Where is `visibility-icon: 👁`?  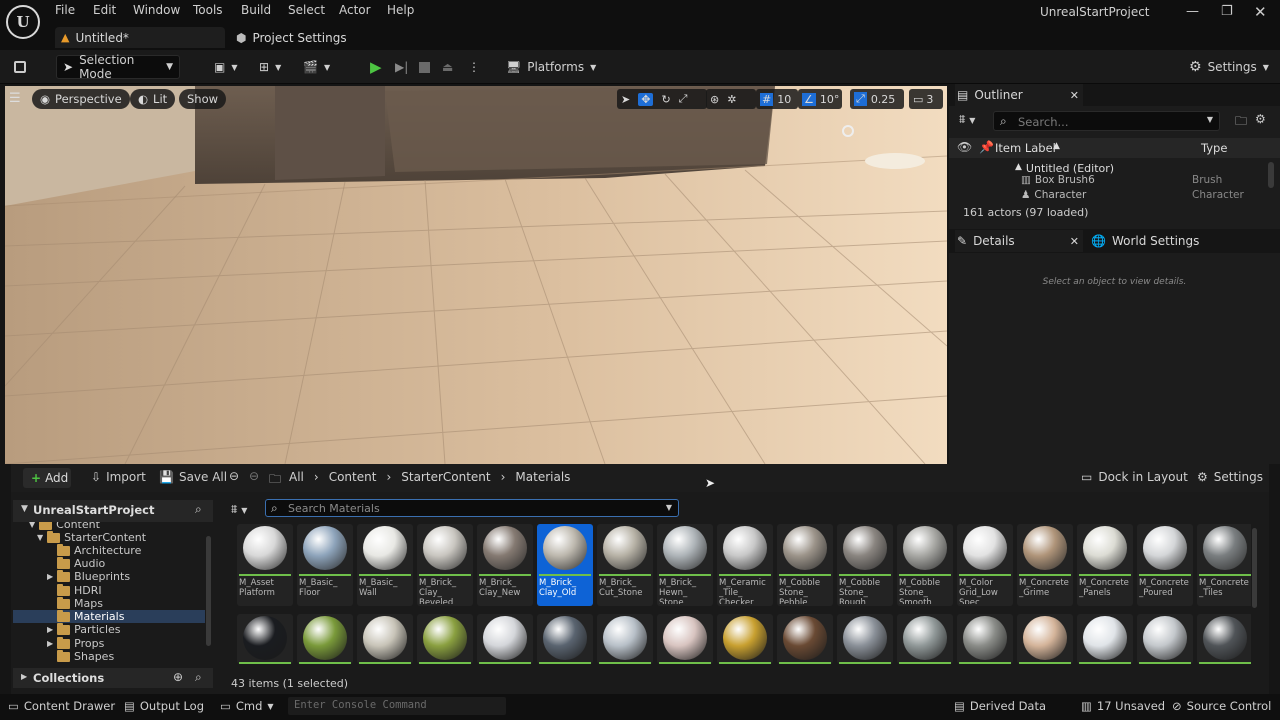
visibility-icon: 👁 is located at coordinates (964, 147).